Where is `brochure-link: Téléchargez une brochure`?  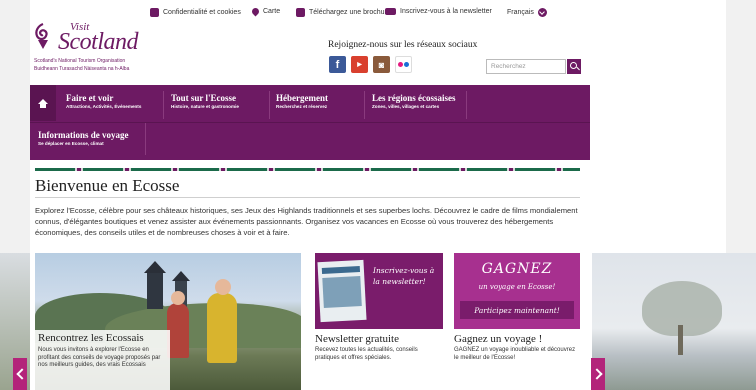 brochure-link: Téléchargez une brochure is located at coordinates (343, 12).